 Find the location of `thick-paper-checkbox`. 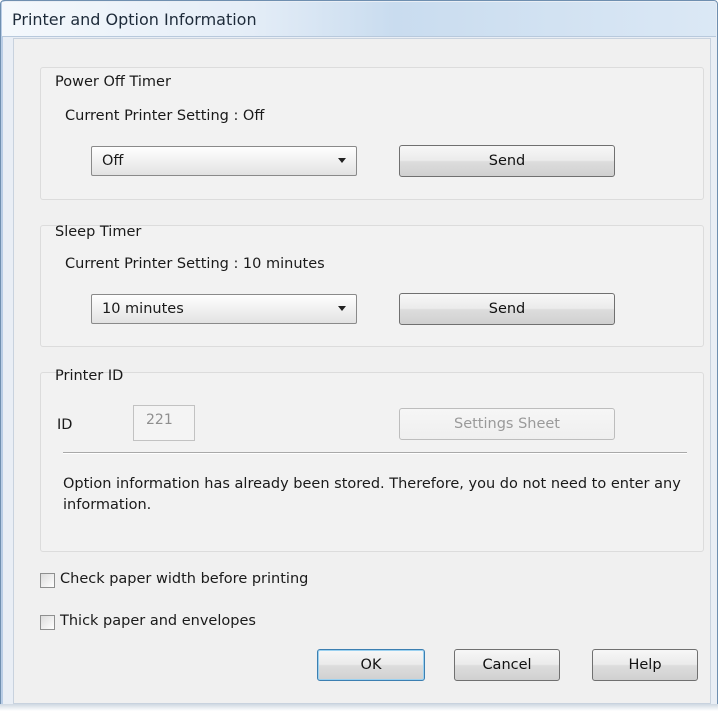

thick-paper-checkbox is located at coordinates (47, 622).